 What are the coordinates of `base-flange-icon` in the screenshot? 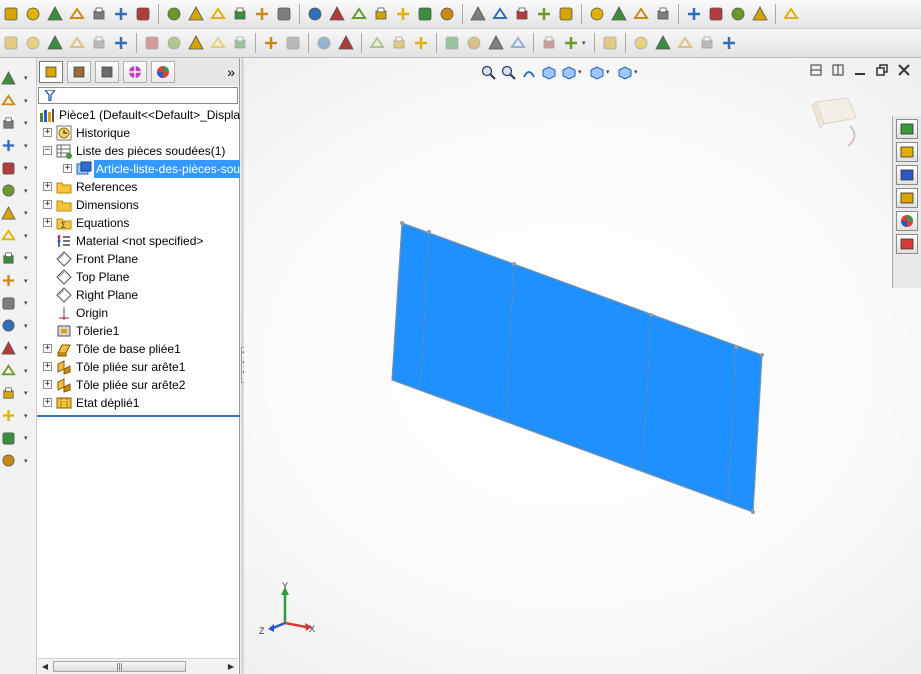 It's located at (196, 14).